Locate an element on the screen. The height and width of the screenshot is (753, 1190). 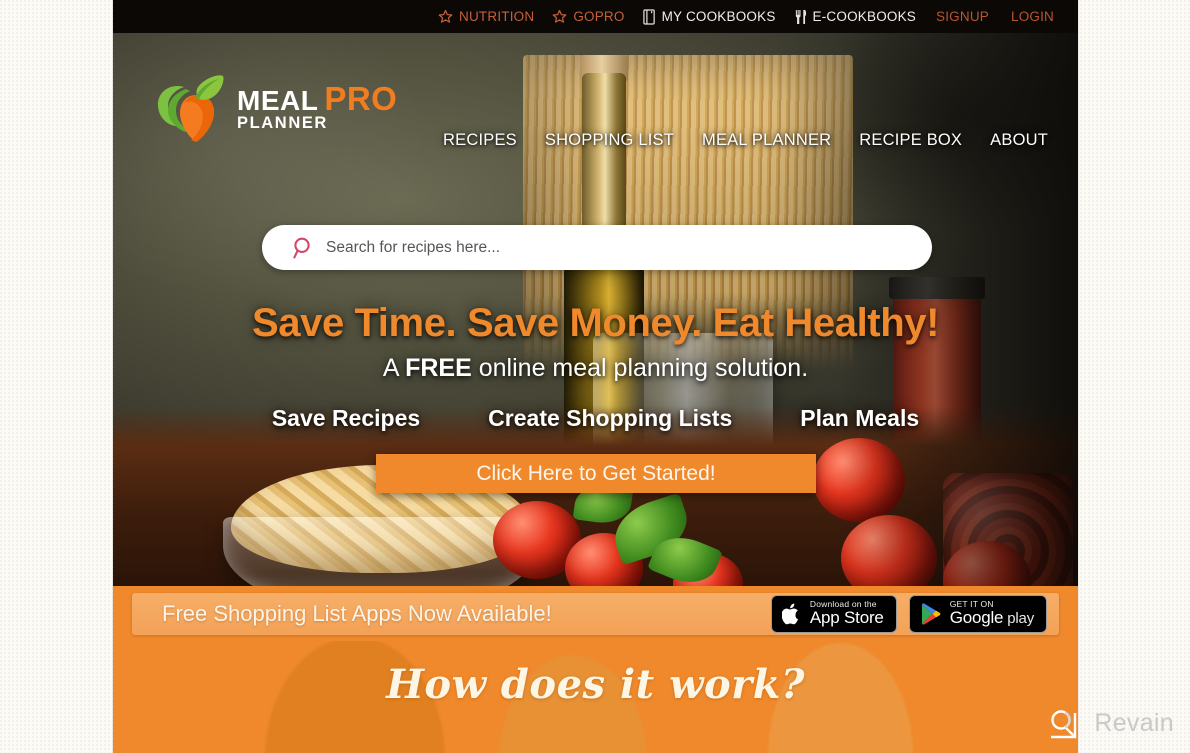
topbar-item-label: LOGIN is located at coordinates (1032, 16).